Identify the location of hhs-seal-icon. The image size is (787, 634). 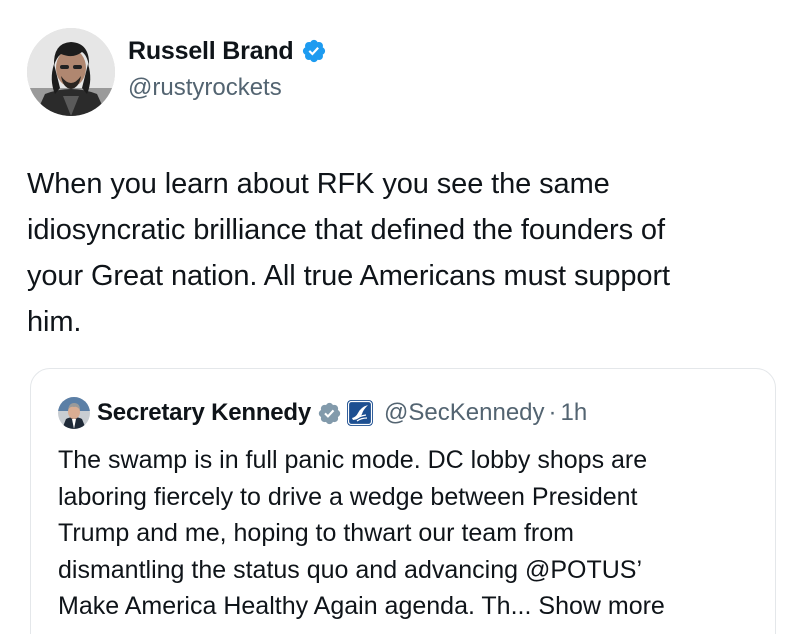
(360, 413).